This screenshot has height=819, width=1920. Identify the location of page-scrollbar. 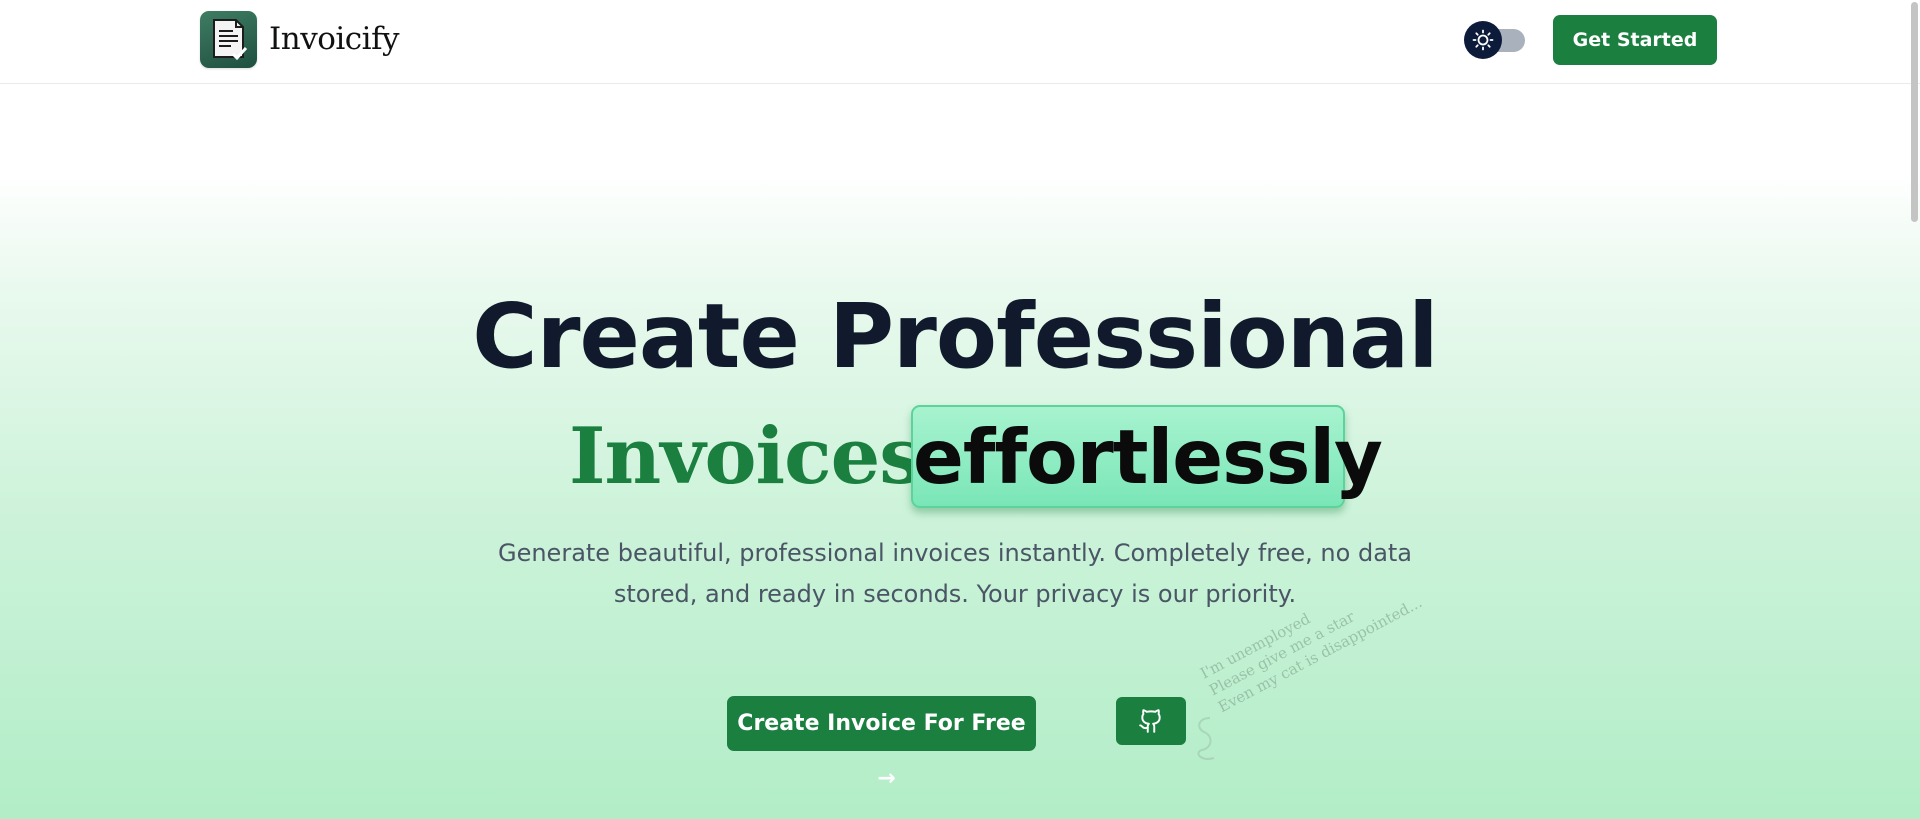
(1914, 409).